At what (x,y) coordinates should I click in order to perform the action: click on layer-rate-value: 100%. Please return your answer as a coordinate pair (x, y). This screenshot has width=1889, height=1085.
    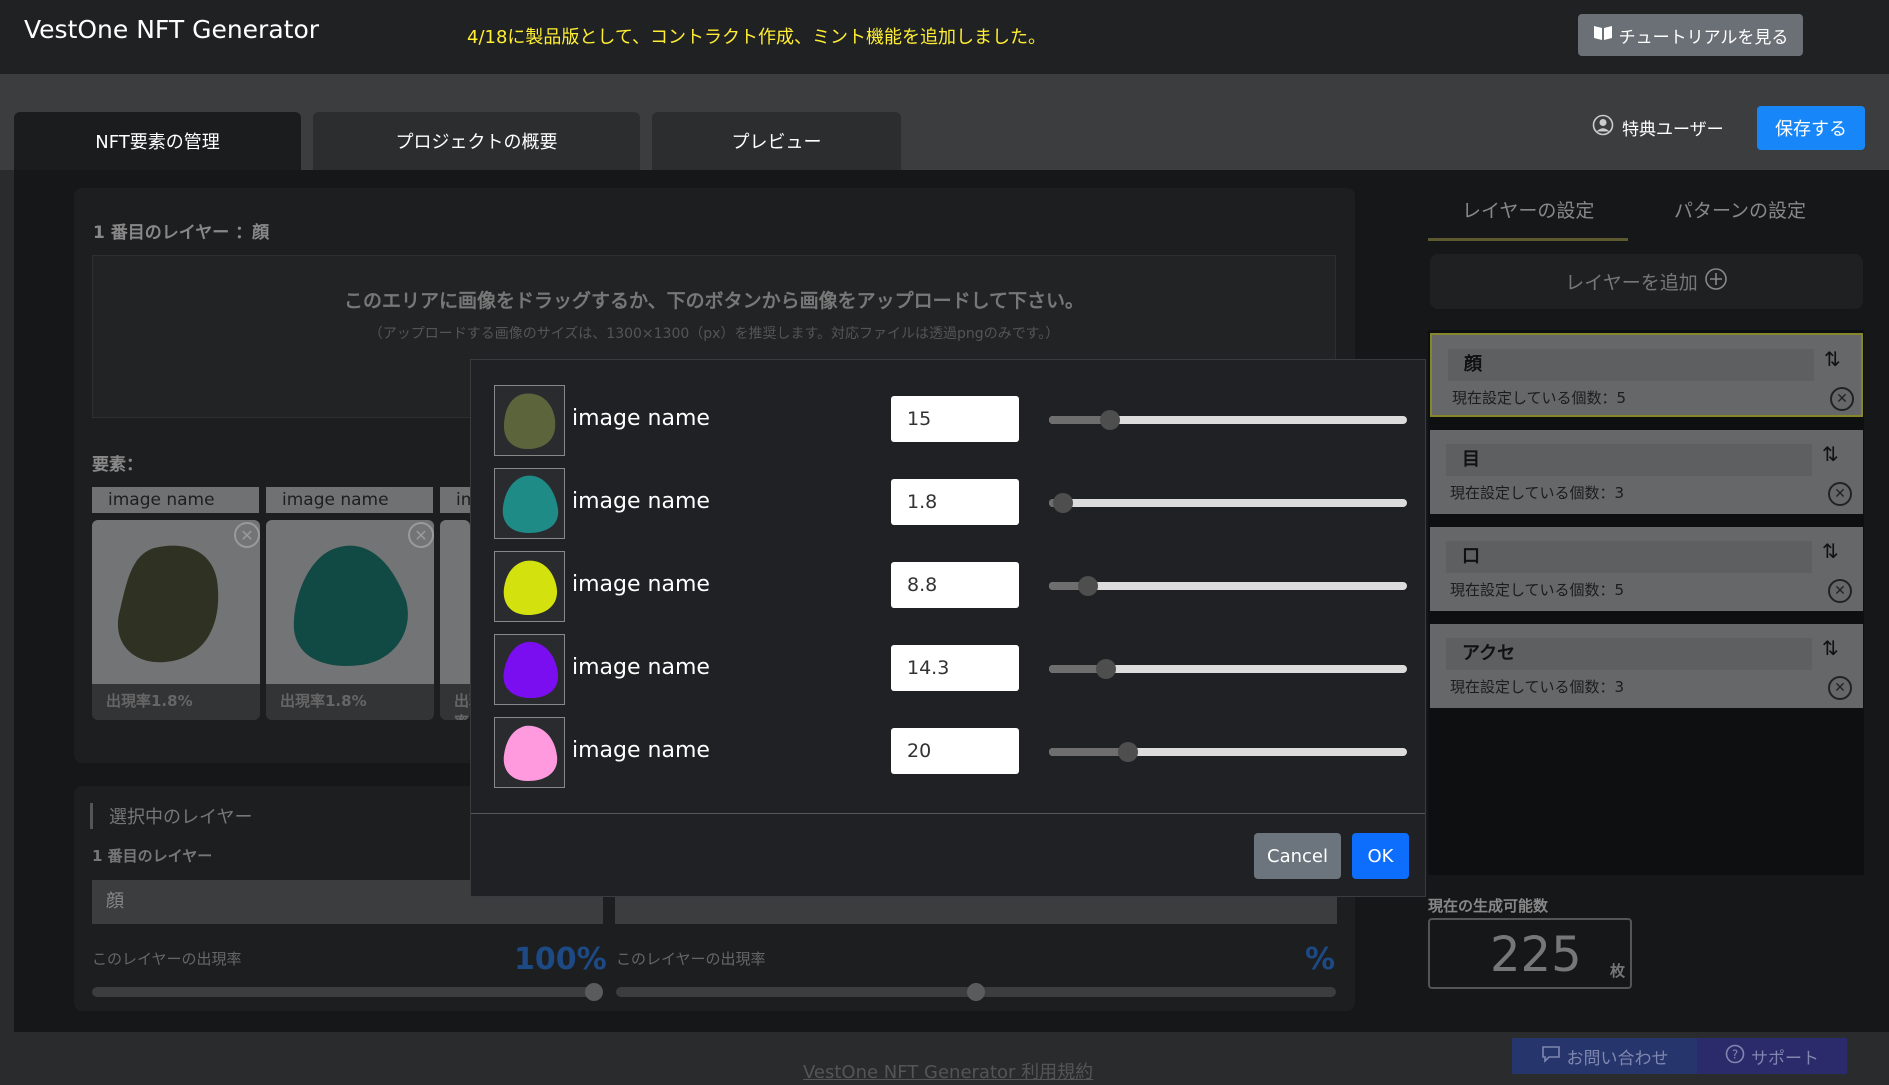
    Looking at the image, I should click on (560, 959).